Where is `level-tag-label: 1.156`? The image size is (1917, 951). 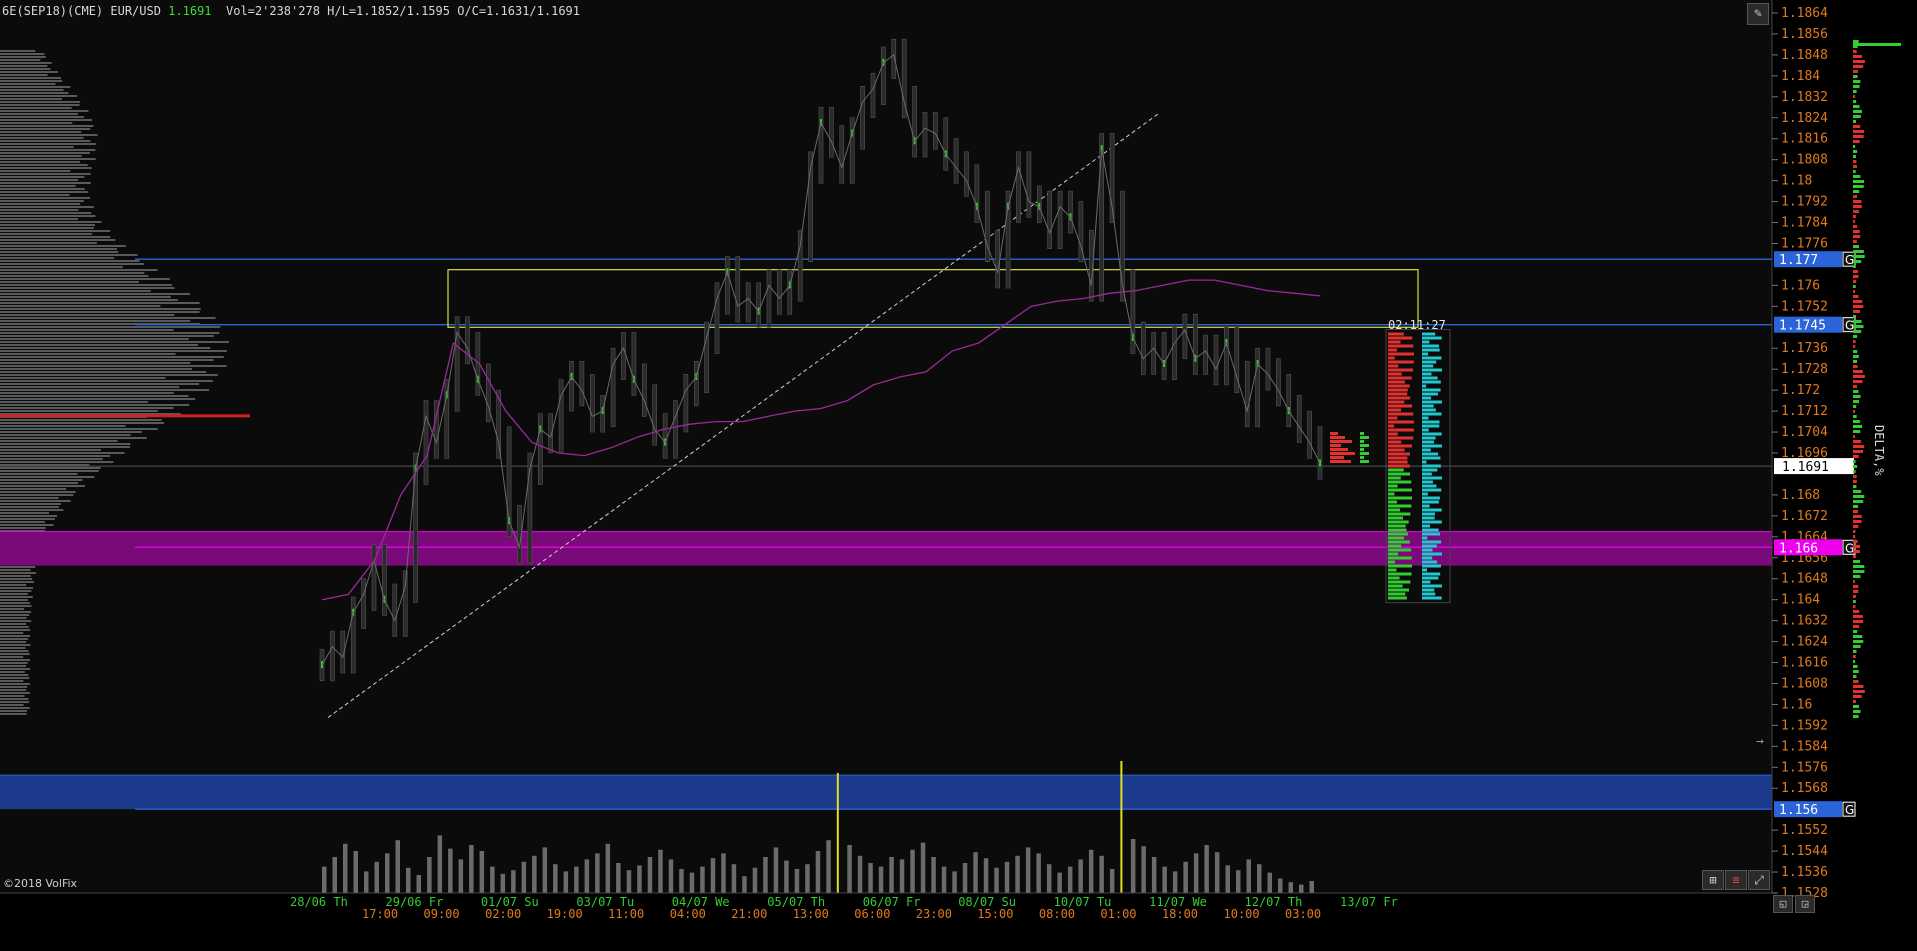 level-tag-label: 1.156 is located at coordinates (1798, 810).